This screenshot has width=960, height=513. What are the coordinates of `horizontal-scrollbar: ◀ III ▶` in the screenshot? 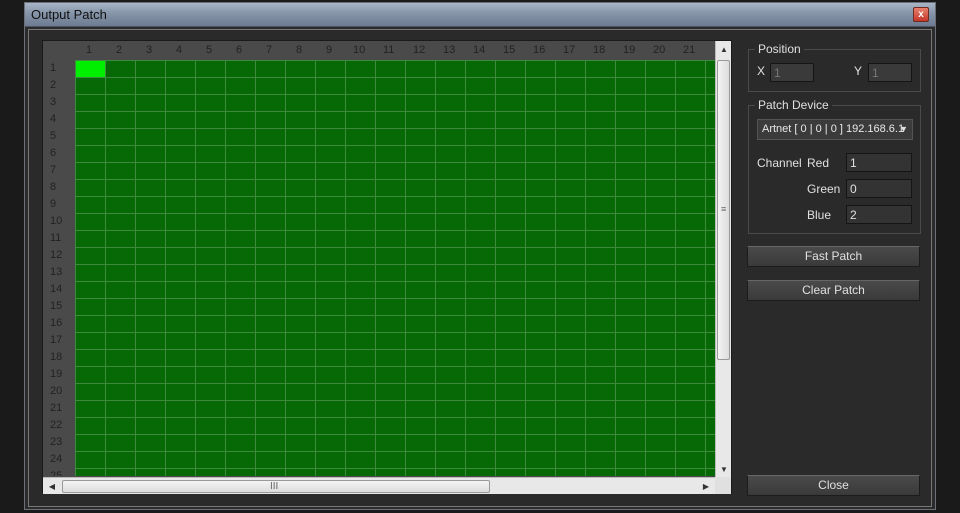 It's located at (379, 485).